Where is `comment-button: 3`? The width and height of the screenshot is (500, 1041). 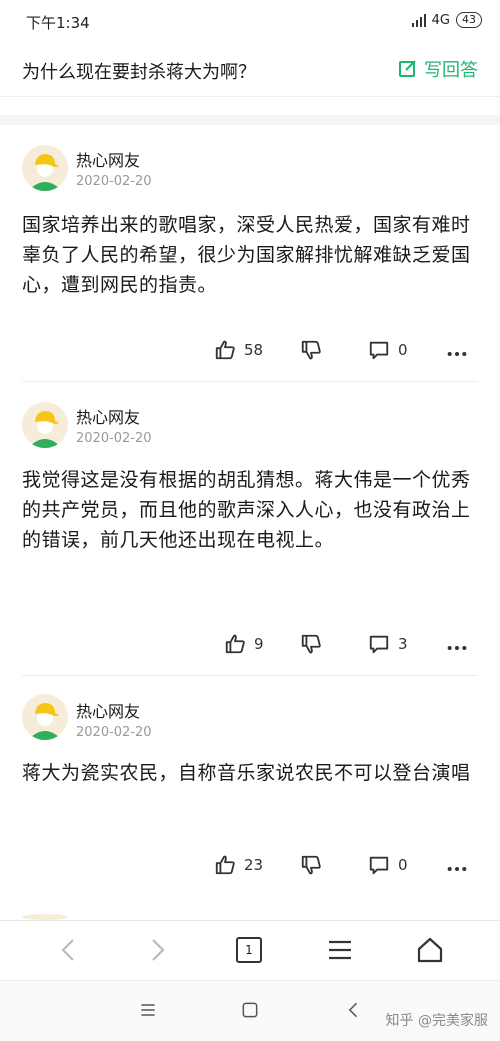 comment-button: 3 is located at coordinates (388, 644).